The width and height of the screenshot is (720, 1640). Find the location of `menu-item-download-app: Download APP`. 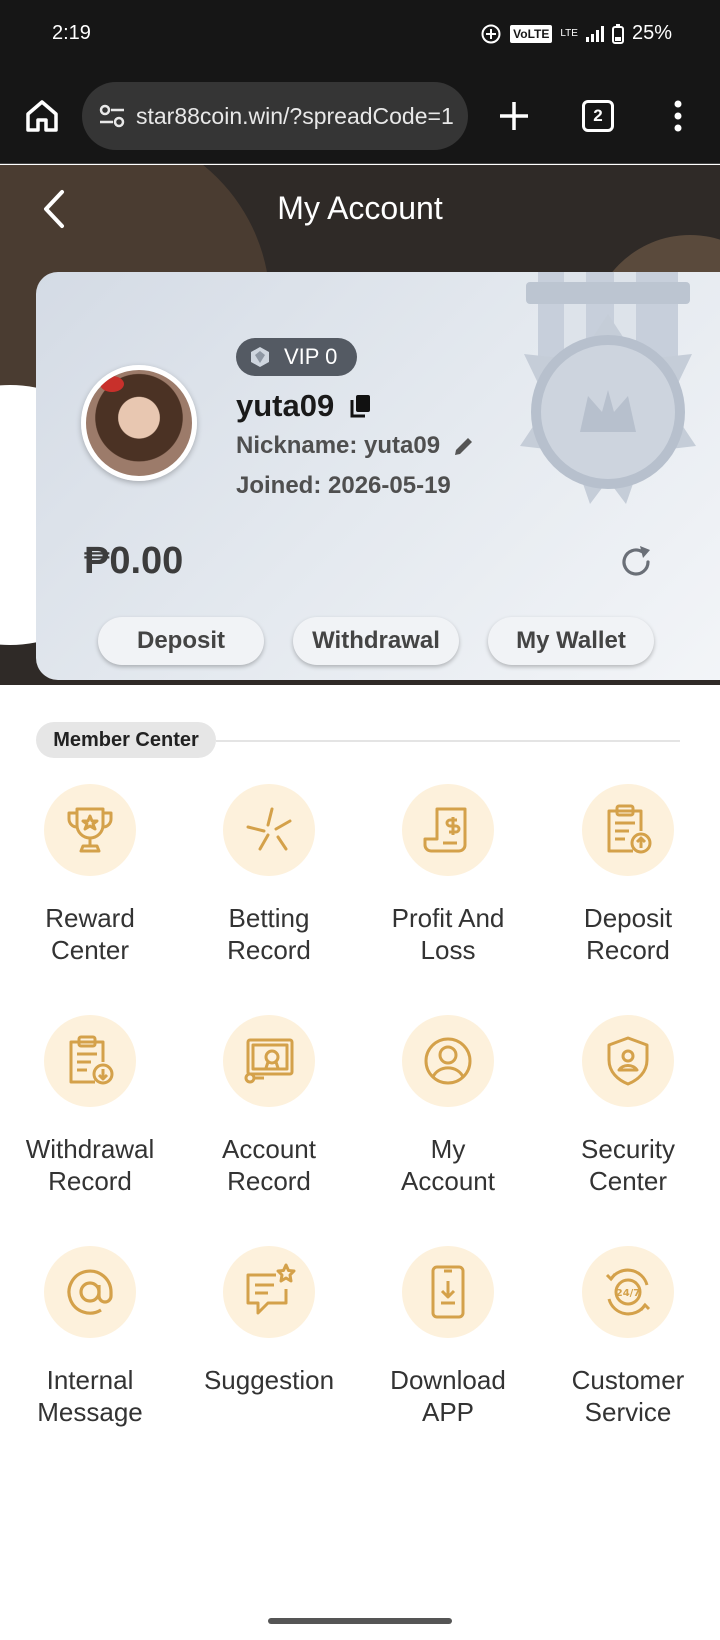

menu-item-download-app: Download APP is located at coordinates (448, 1337).